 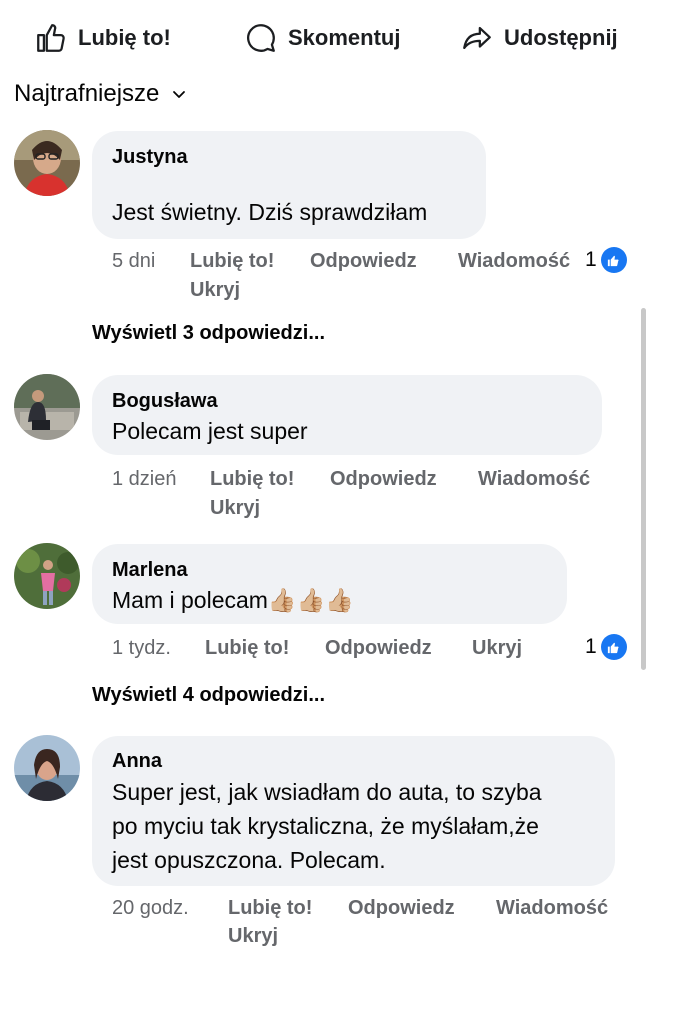 I want to click on chevron-down-icon, so click(x=179, y=94).